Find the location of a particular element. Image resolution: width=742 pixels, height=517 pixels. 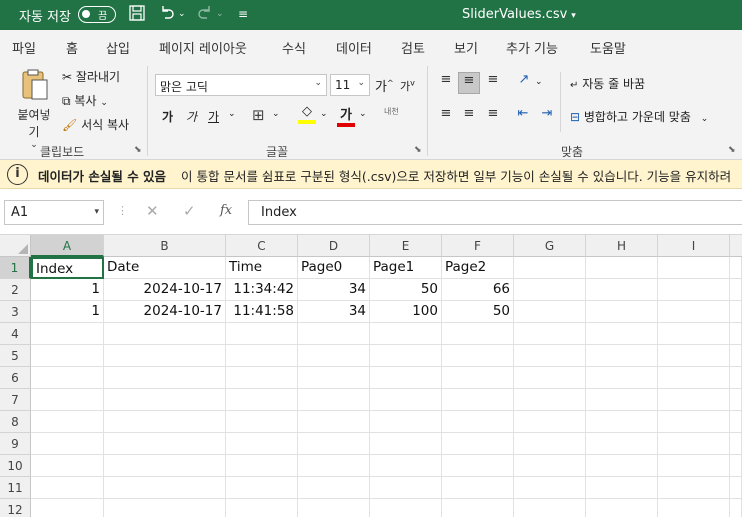

cell: 11:34:42 is located at coordinates (262, 290).